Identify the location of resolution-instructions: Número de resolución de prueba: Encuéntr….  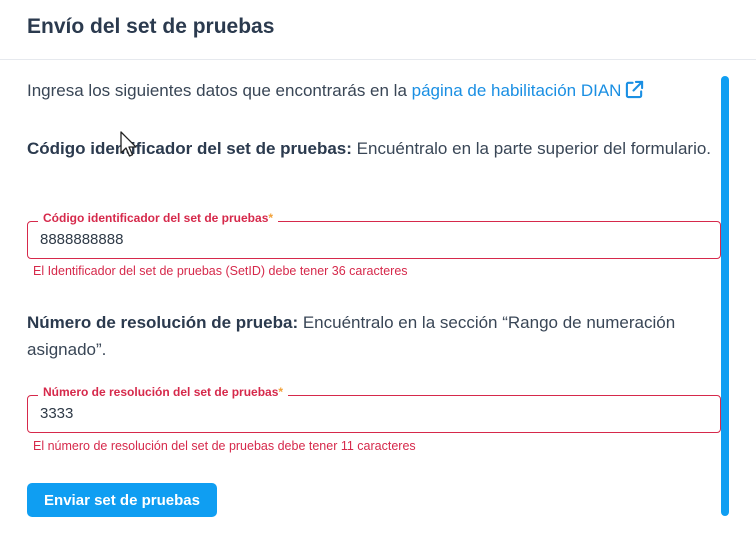
(374, 336).